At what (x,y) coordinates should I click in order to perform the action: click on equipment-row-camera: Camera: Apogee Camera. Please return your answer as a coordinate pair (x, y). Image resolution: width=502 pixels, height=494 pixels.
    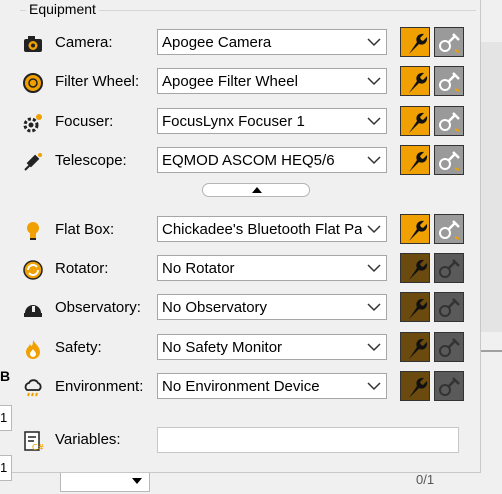
    Looking at the image, I should click on (247, 43).